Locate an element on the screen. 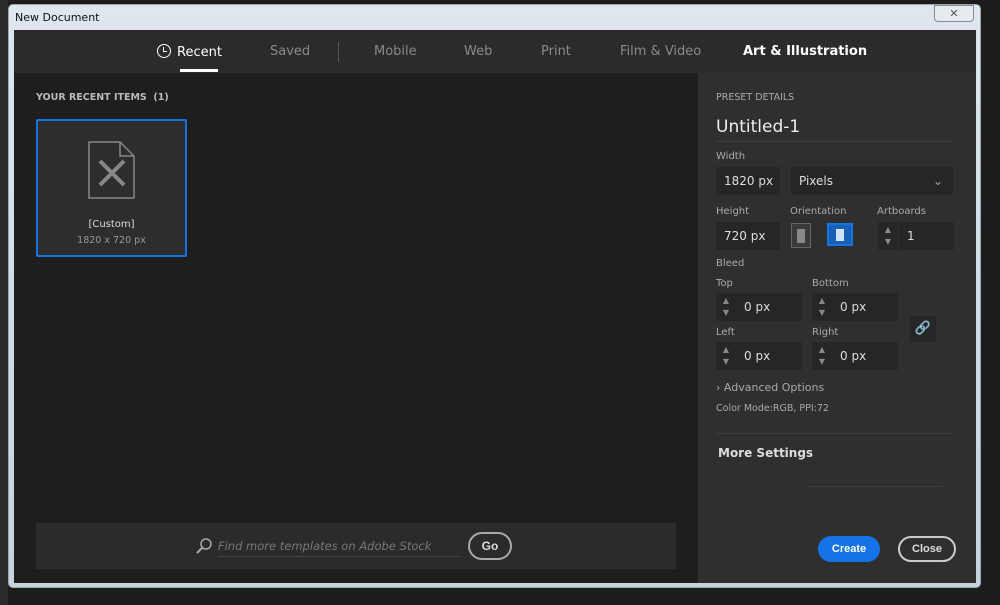 This screenshot has height=605, width=1000. active-tab-indicator is located at coordinates (199, 70).